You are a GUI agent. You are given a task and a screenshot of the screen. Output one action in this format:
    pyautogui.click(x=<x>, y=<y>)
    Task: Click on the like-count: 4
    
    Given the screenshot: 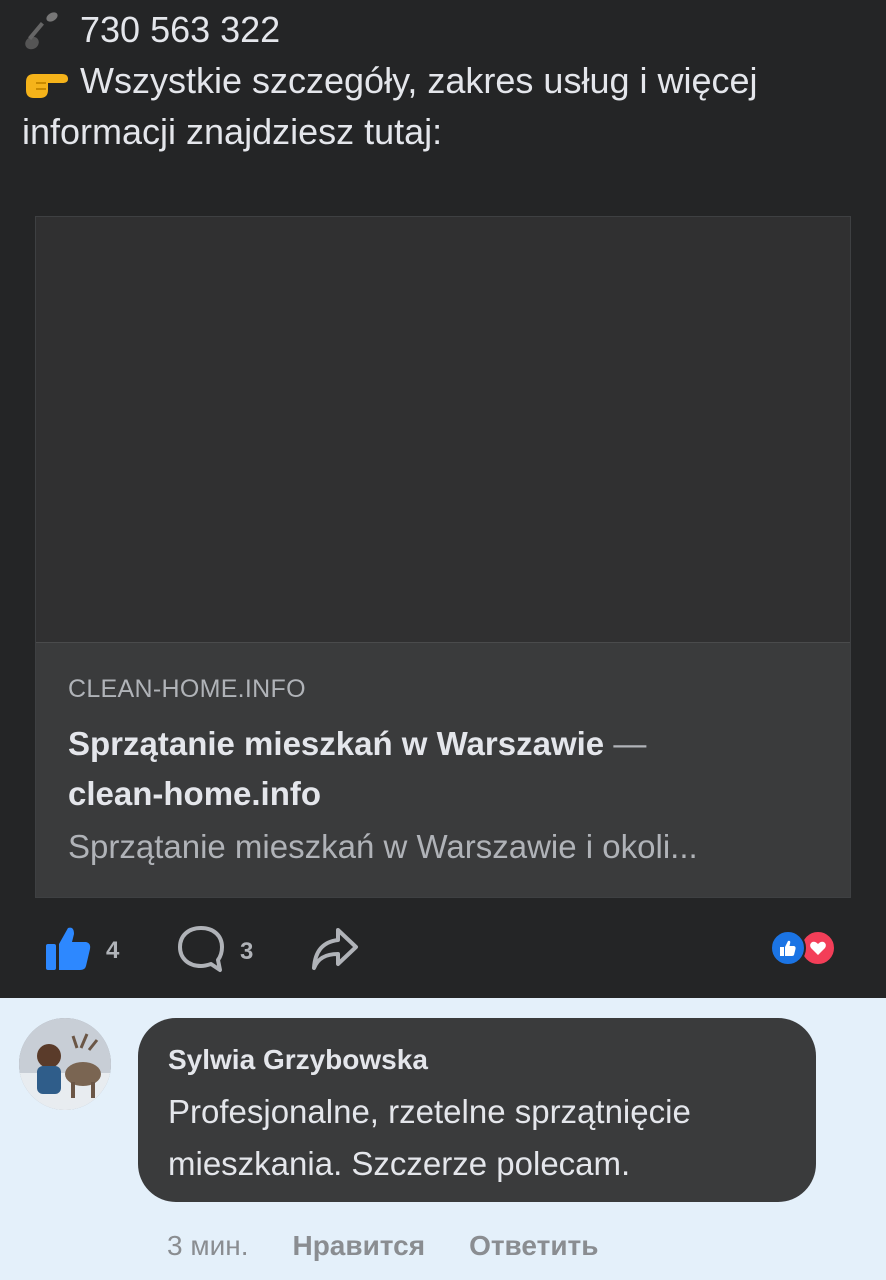 What is the action you would take?
    pyautogui.click(x=113, y=950)
    